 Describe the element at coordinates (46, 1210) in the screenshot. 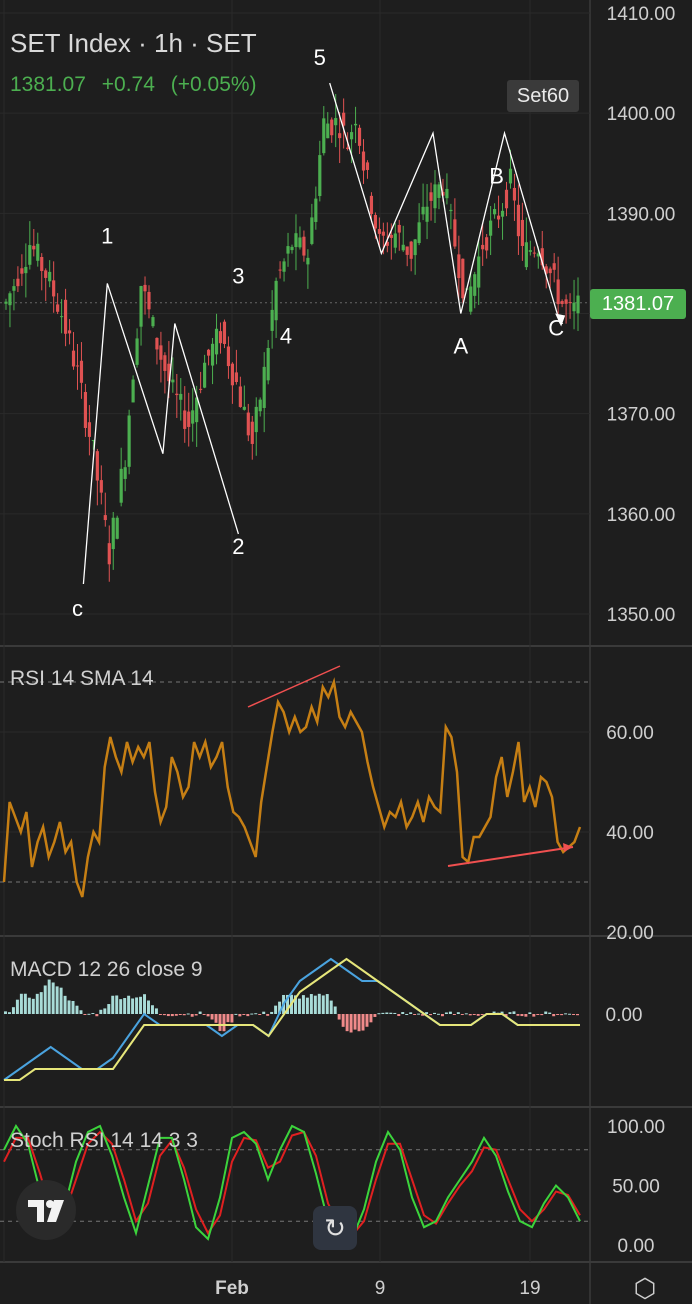

I see `tradingview-logo-icon` at that location.